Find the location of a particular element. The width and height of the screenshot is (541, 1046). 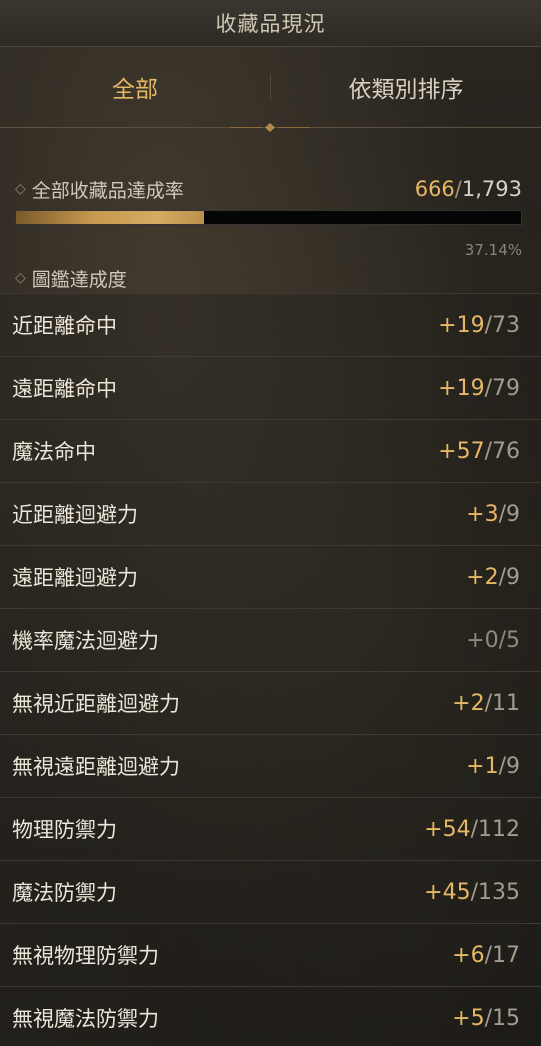

stat-value: +6/17 is located at coordinates (486, 955).